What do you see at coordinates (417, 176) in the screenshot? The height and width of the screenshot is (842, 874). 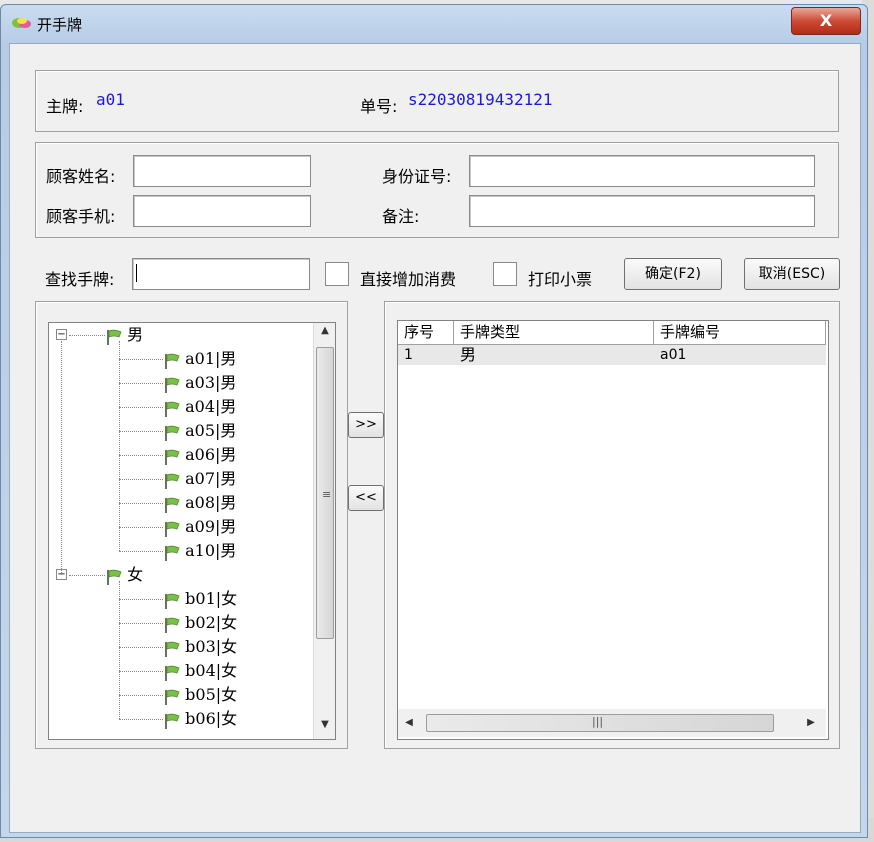 I see `id-number-label: 身份证号:` at bounding box center [417, 176].